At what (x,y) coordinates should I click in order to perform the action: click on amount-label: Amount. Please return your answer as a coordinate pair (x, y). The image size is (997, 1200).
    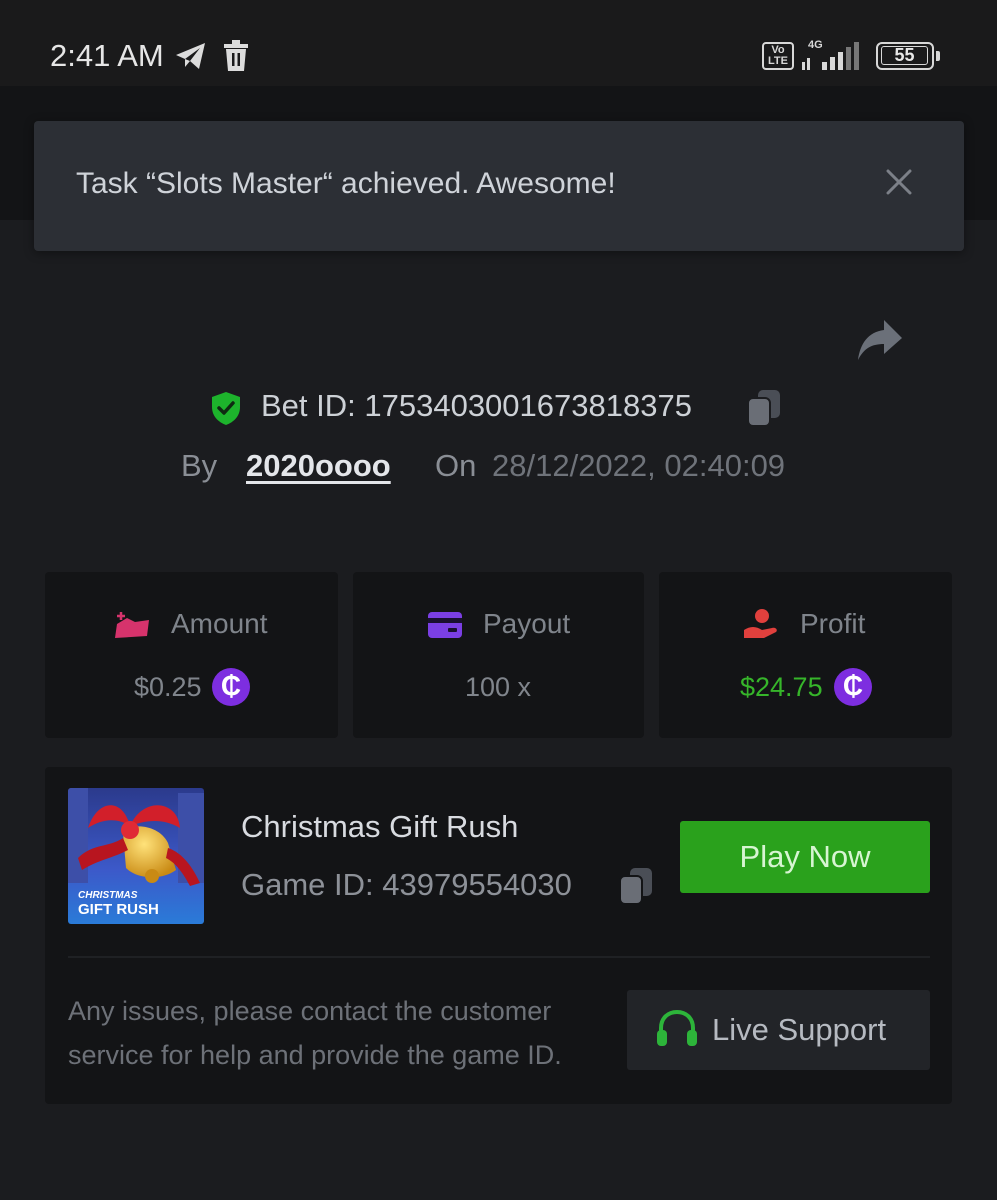
    Looking at the image, I should click on (219, 623).